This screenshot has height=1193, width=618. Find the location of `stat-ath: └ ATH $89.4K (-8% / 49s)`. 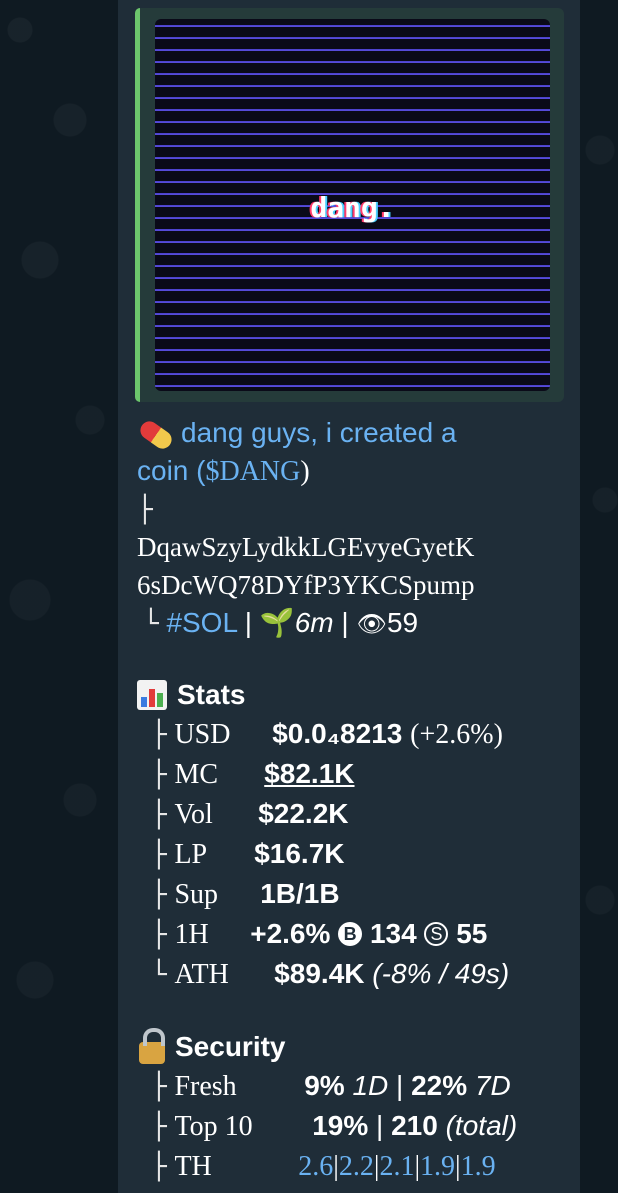

stat-ath: └ ATH $89.4K (-8% / 49s) is located at coordinates (357, 974).